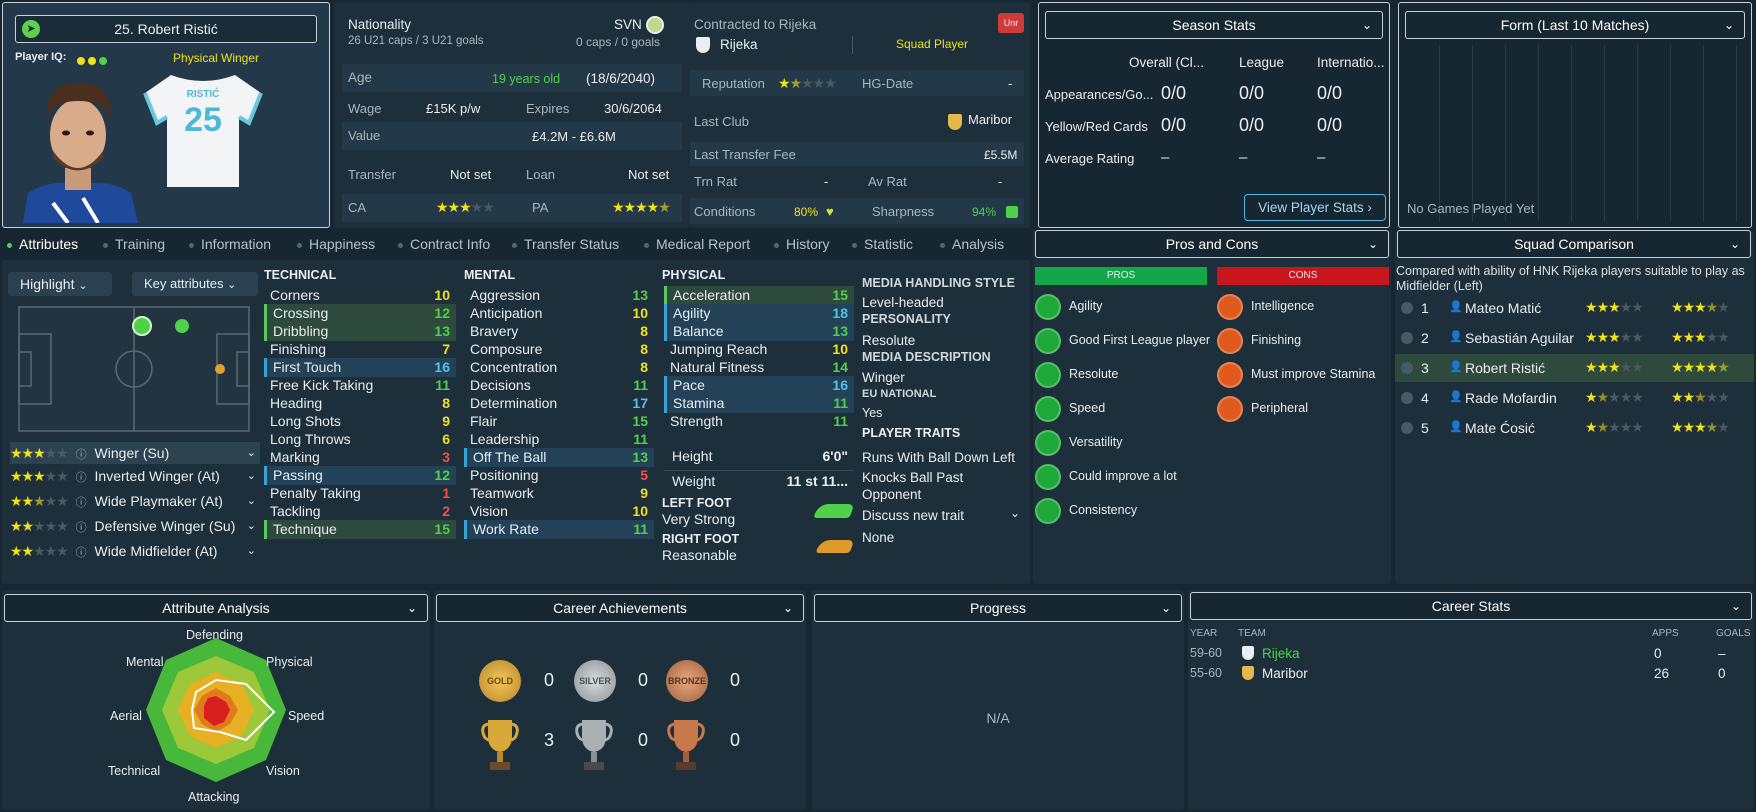 The image size is (1756, 812). What do you see at coordinates (802, 244) in the screenshot?
I see `tab-history: History` at bounding box center [802, 244].